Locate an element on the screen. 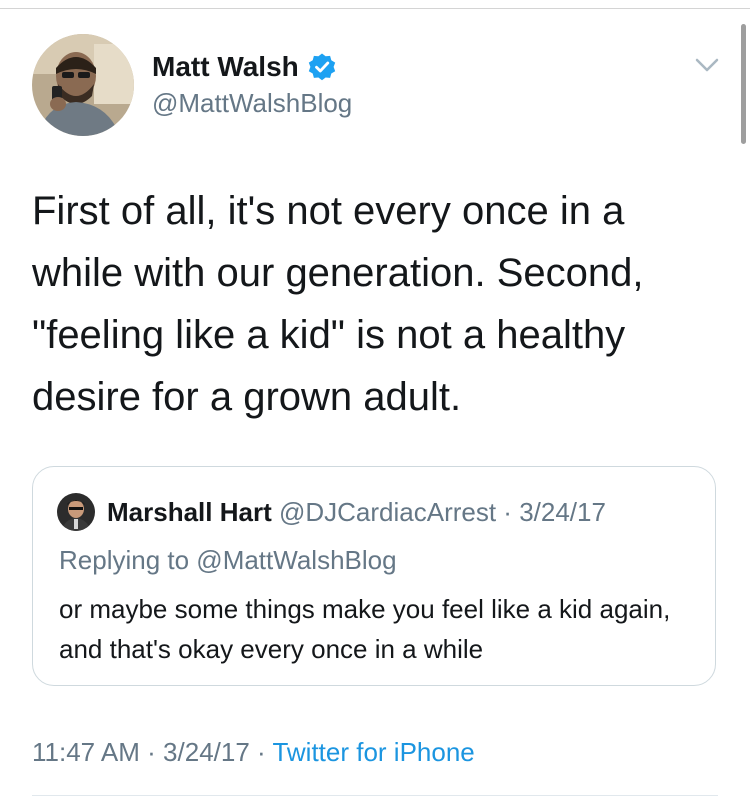 This screenshot has width=750, height=799. tweet-date: 3/24/17 is located at coordinates (206, 752).